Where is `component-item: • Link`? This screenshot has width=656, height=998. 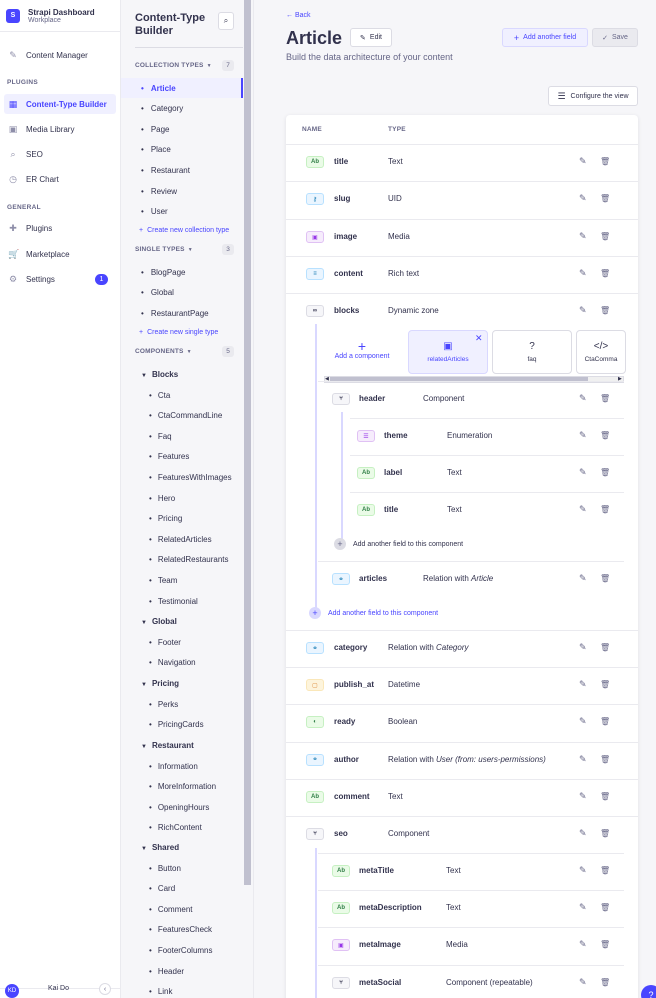
component-item: • Link is located at coordinates (161, 991).